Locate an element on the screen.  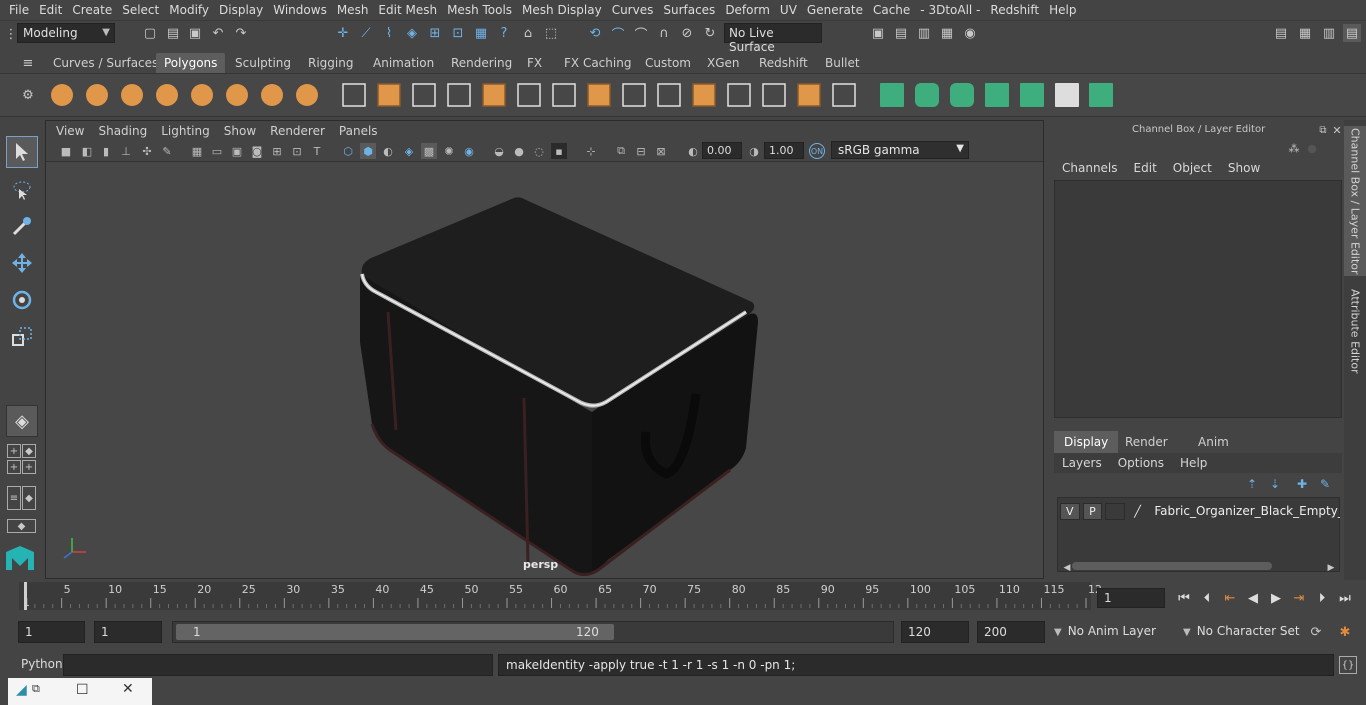
cut-uv-icon is located at coordinates (1032, 95).